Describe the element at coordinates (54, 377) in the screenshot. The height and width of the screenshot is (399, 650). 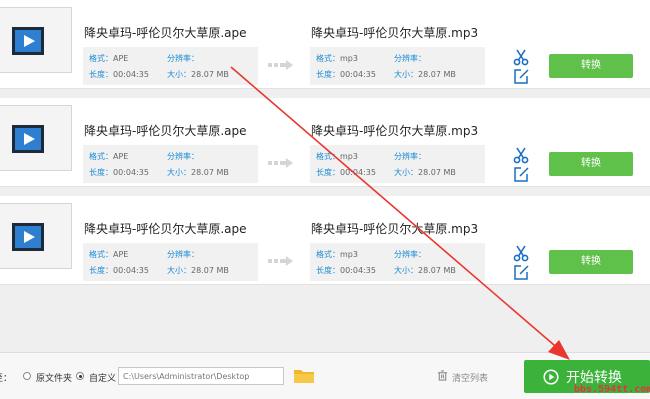
I see `radio-original-label: 原文件夹` at that location.